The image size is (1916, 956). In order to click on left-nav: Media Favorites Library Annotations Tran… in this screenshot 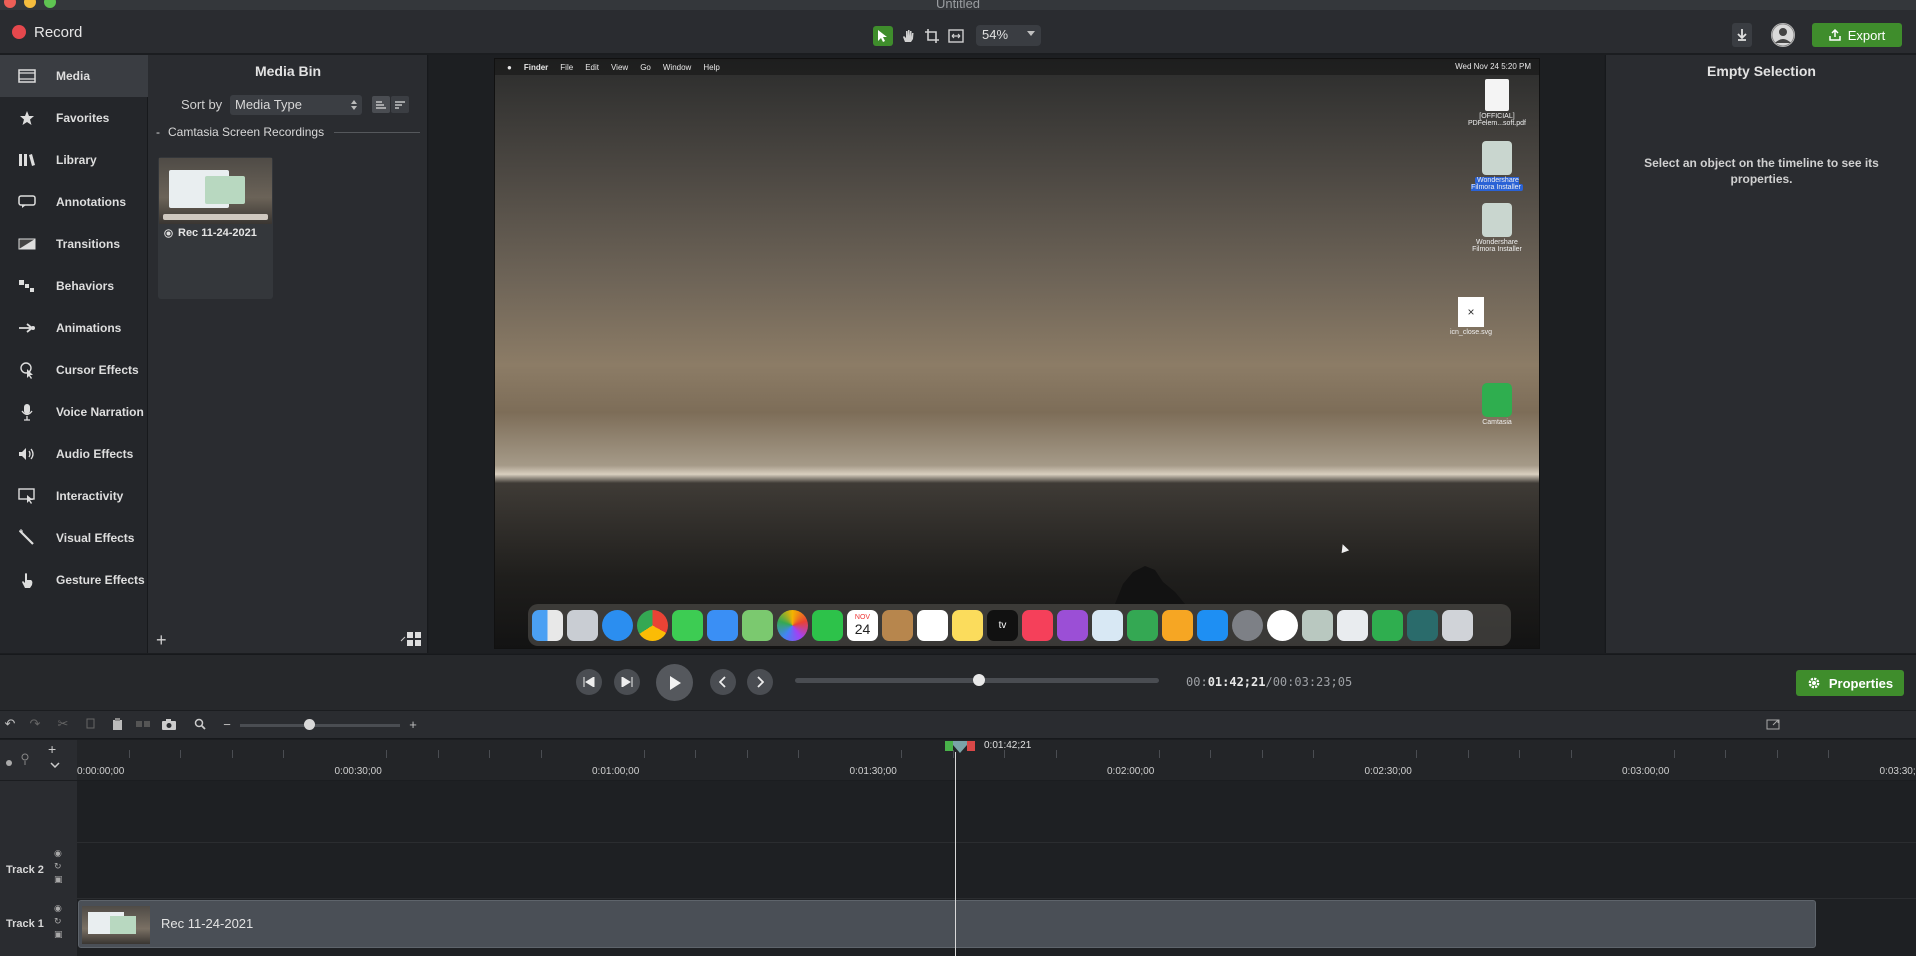, I will do `click(74, 354)`.